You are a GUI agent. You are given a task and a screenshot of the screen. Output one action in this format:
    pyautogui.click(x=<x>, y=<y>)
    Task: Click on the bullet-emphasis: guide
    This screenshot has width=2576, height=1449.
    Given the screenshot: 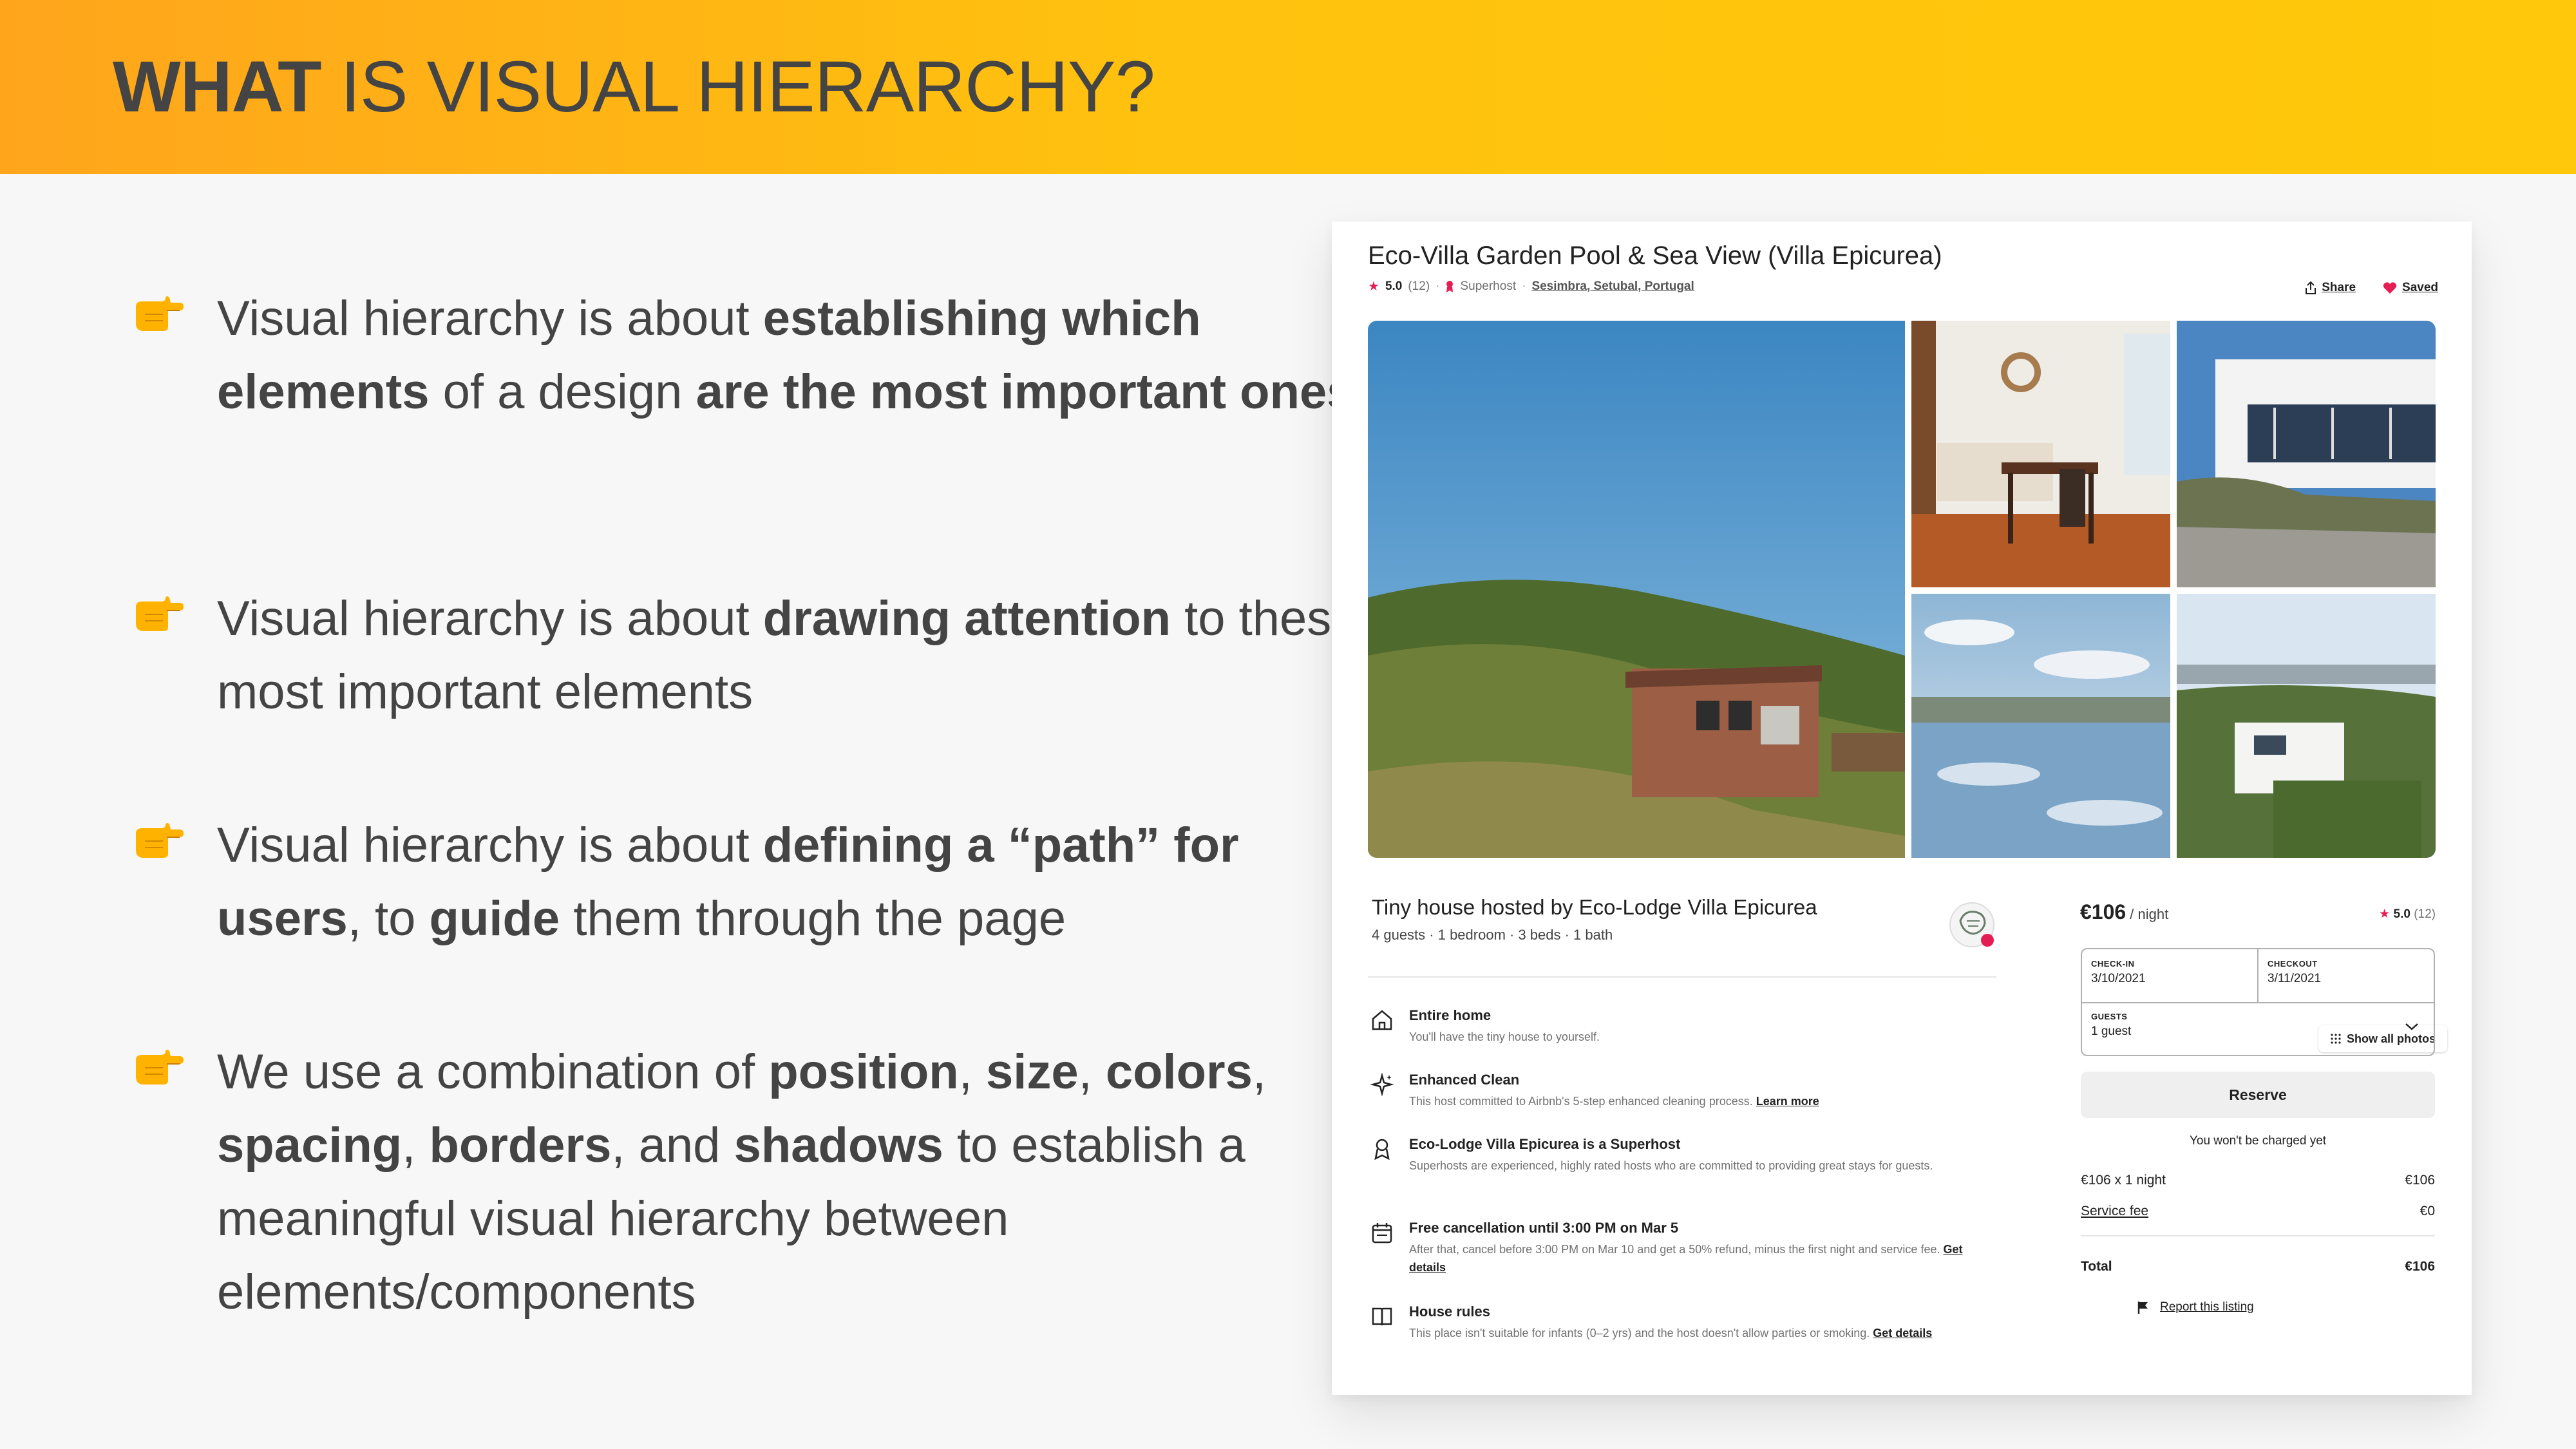 What is the action you would take?
    pyautogui.click(x=495, y=918)
    